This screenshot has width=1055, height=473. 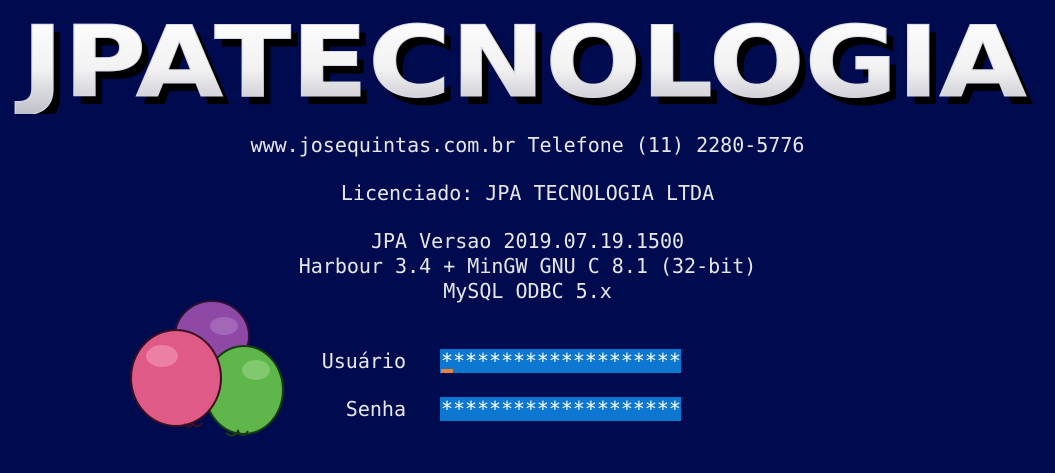 I want to click on version-text: JPA Versao 2019.07.19.1500, so click(x=527, y=241).